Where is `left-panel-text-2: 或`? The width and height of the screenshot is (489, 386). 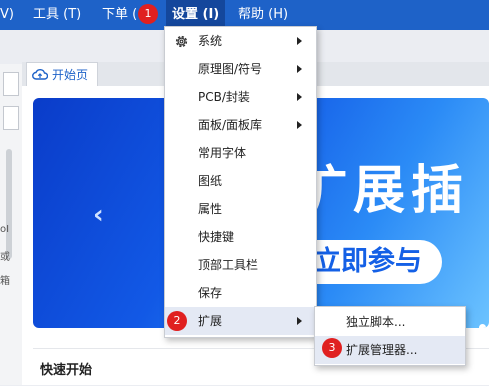
left-panel-text-2: 或 is located at coordinates (5, 257).